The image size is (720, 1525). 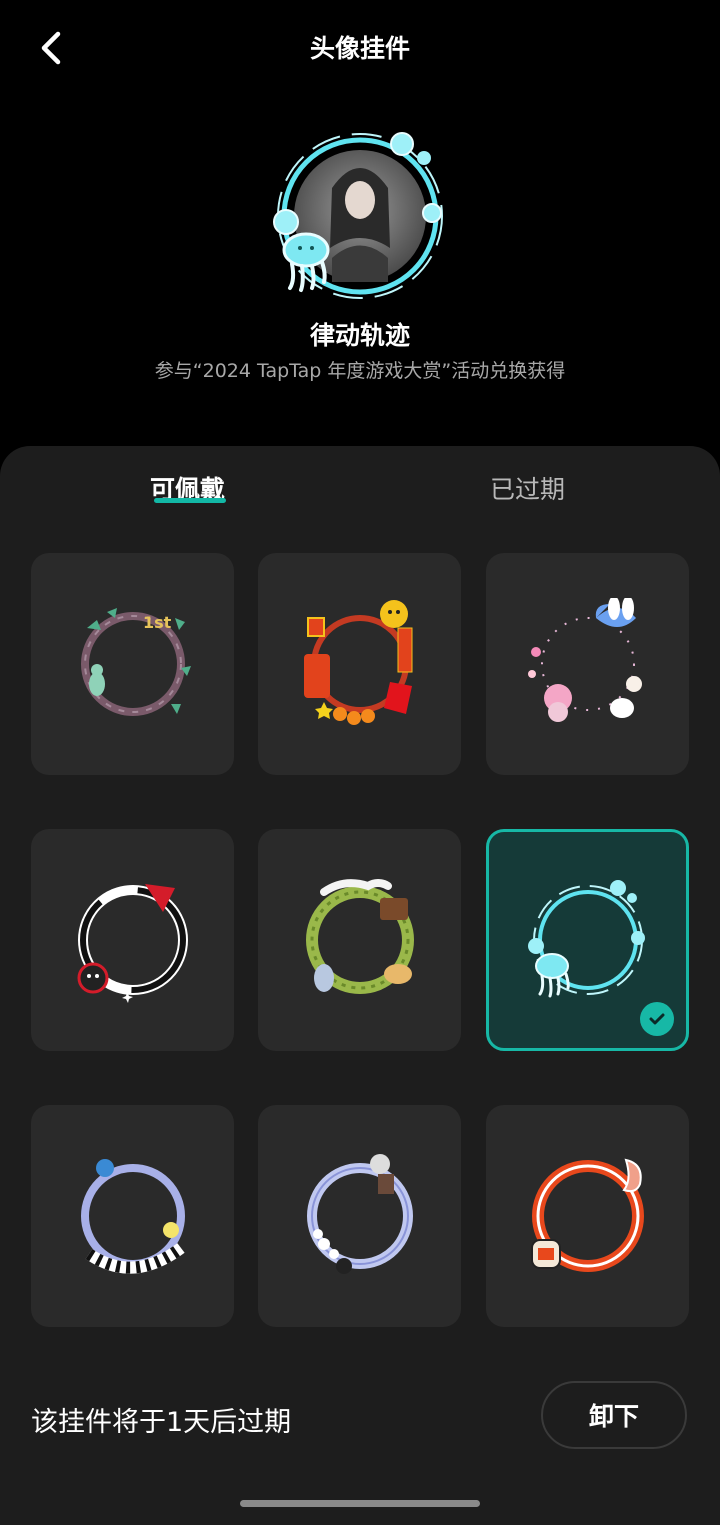 I want to click on pendant-name: 律动轨迹, so click(x=359, y=335).